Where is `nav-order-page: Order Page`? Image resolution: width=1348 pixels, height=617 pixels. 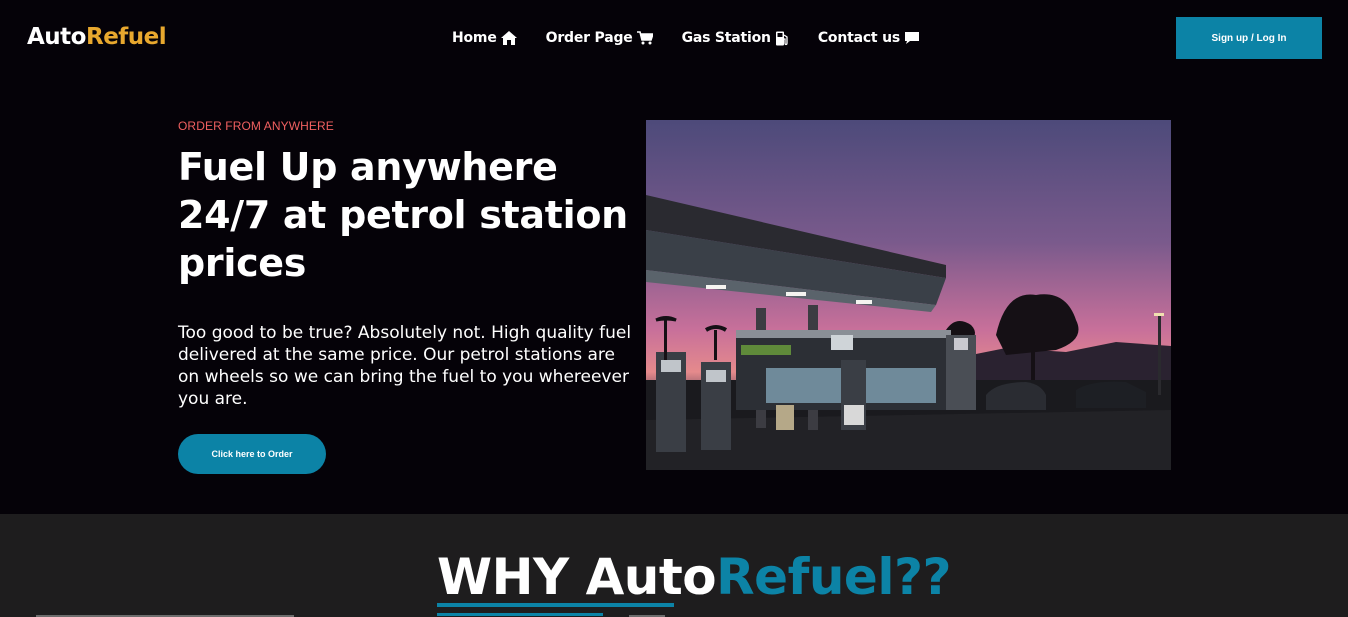 nav-order-page: Order Page is located at coordinates (599, 38).